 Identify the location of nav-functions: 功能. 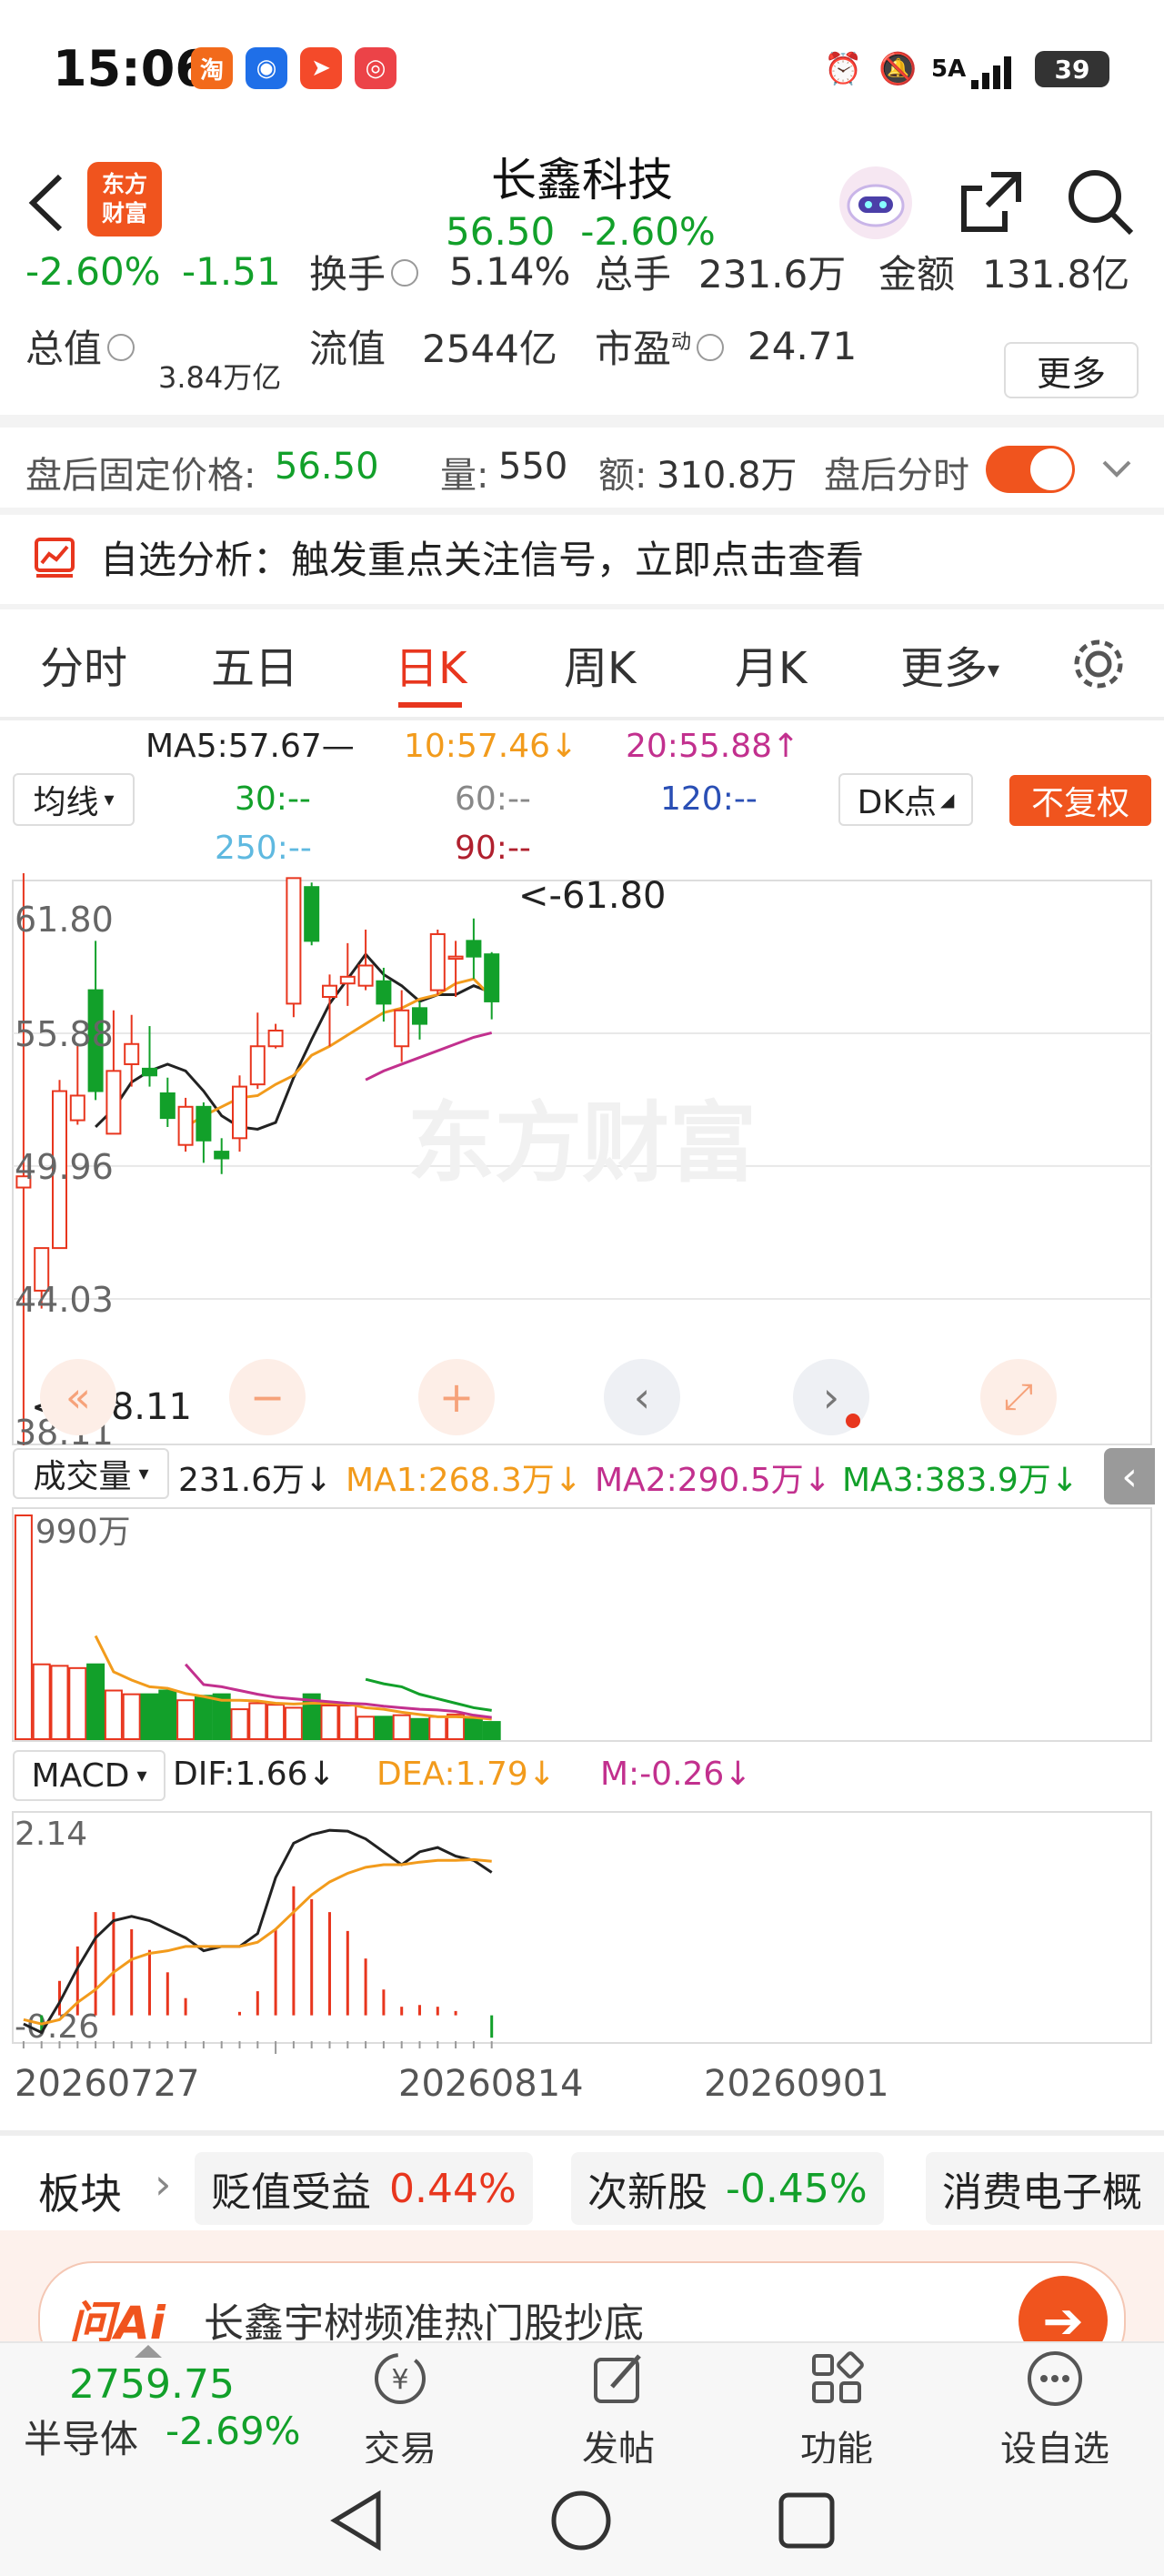
(837, 2409).